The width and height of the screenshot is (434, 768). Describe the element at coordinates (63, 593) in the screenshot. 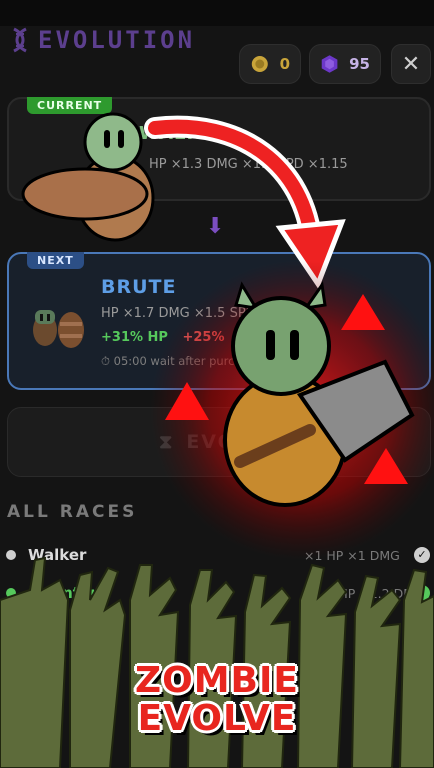

I see `race-name: Sprinter` at that location.